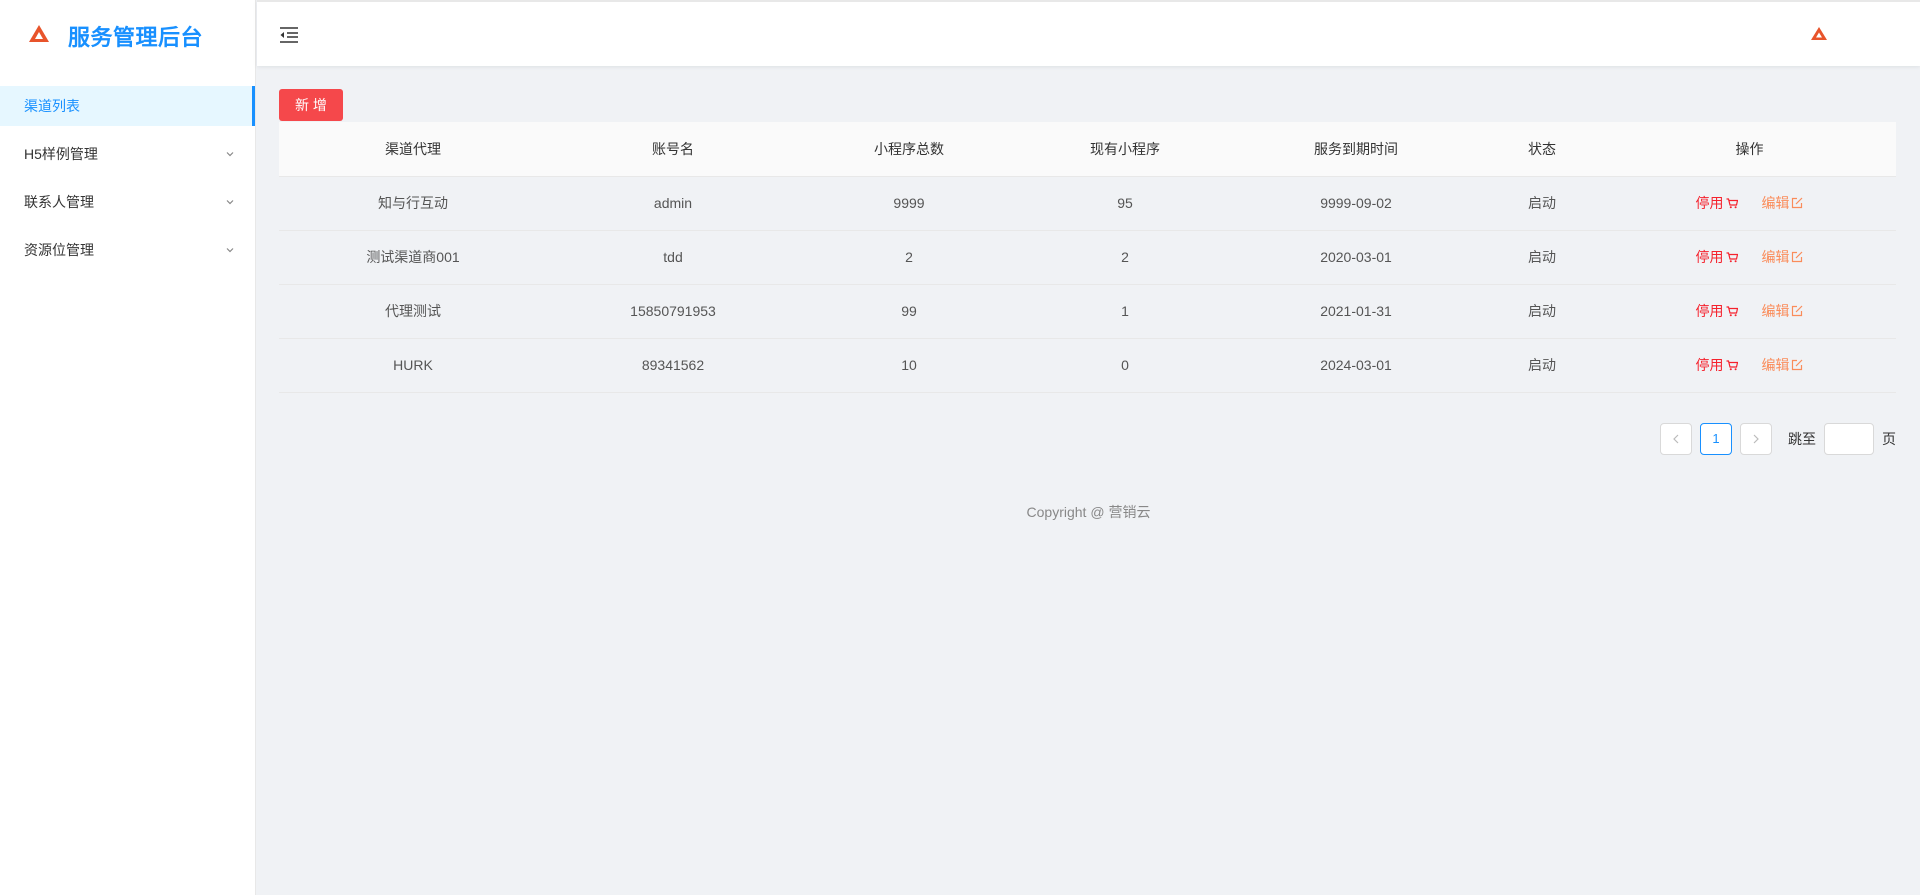  What do you see at coordinates (1356, 257) in the screenshot?
I see `table-cell: 2020-03-01` at bounding box center [1356, 257].